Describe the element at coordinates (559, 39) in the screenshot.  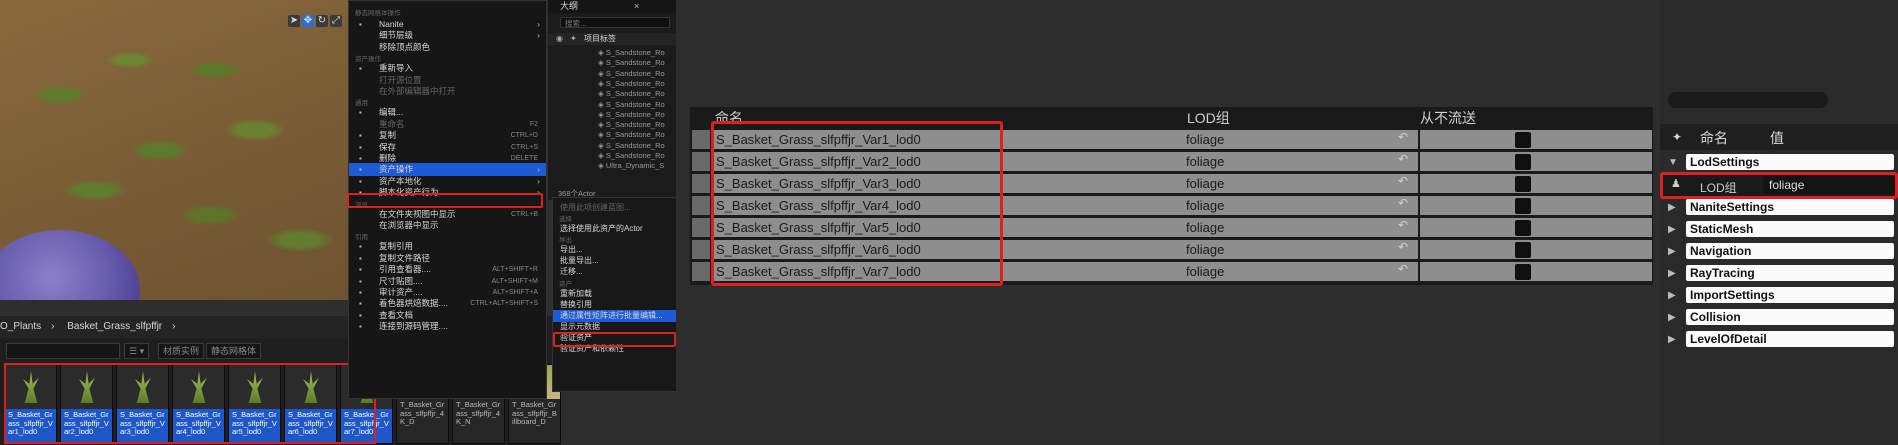
I see `eye-icon: ◉` at that location.